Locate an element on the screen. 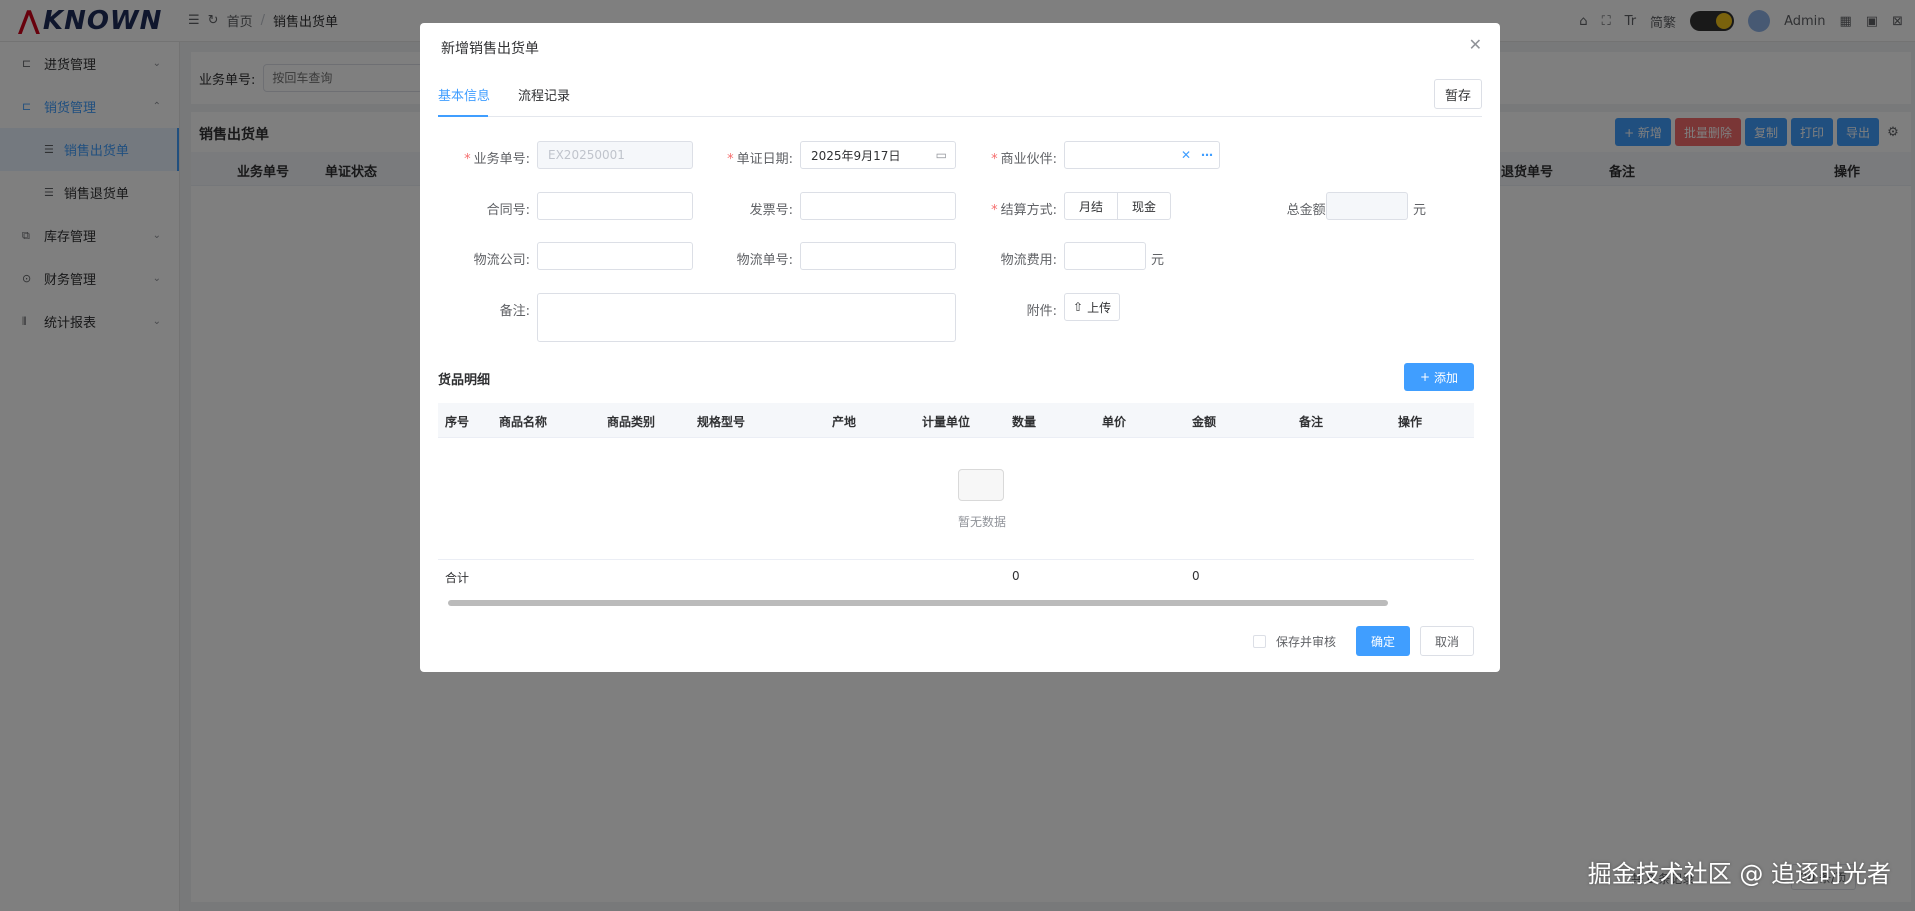 The image size is (1915, 911). save-audit-label: 保存并审核 is located at coordinates (1306, 641).